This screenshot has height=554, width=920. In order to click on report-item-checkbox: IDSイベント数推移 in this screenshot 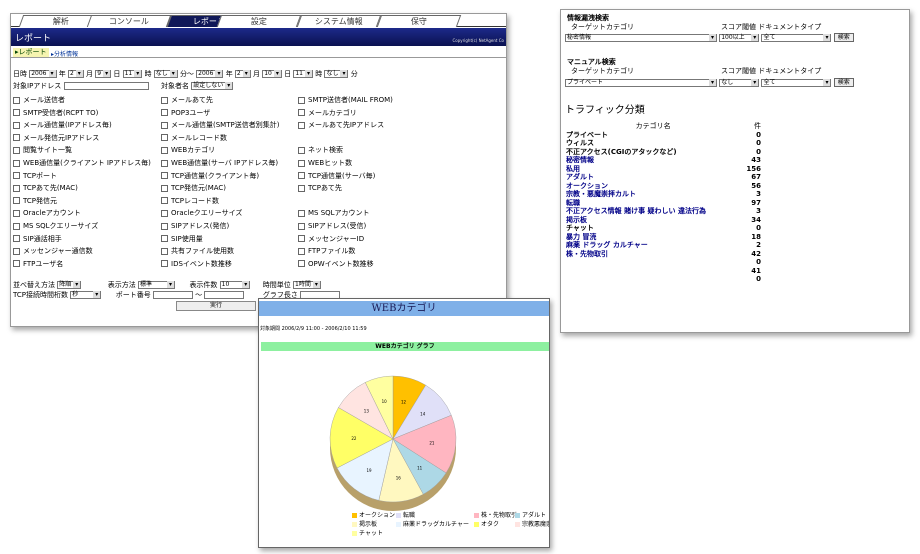, I will do `click(196, 264)`.